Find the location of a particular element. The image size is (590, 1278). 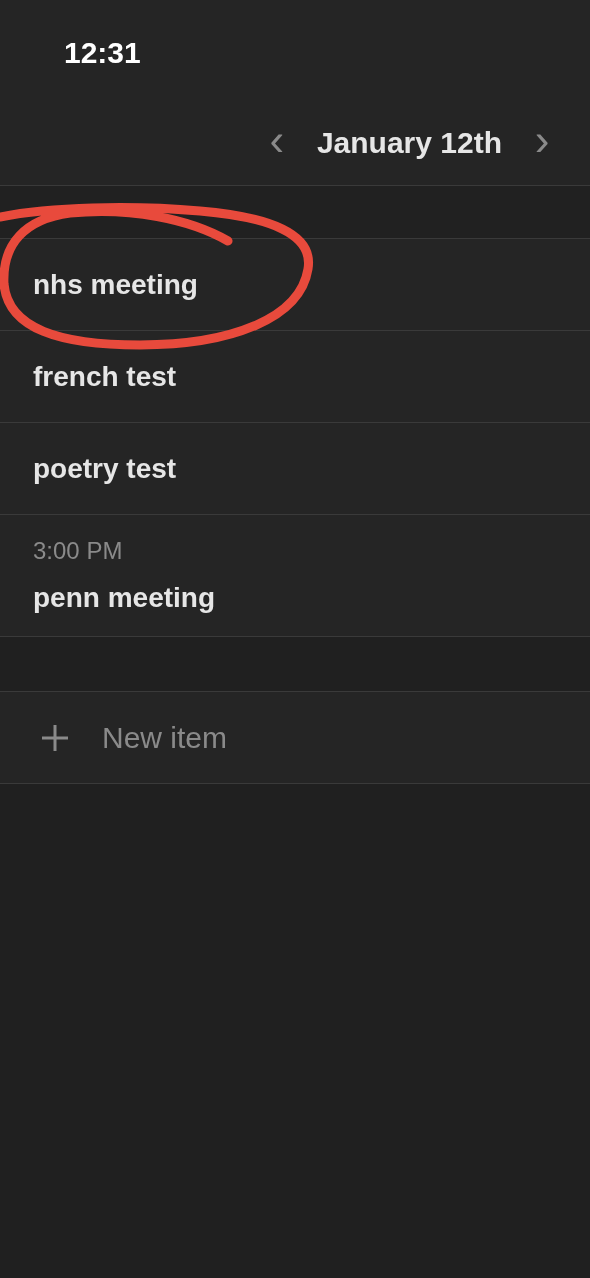

plus-icon is located at coordinates (55, 737).